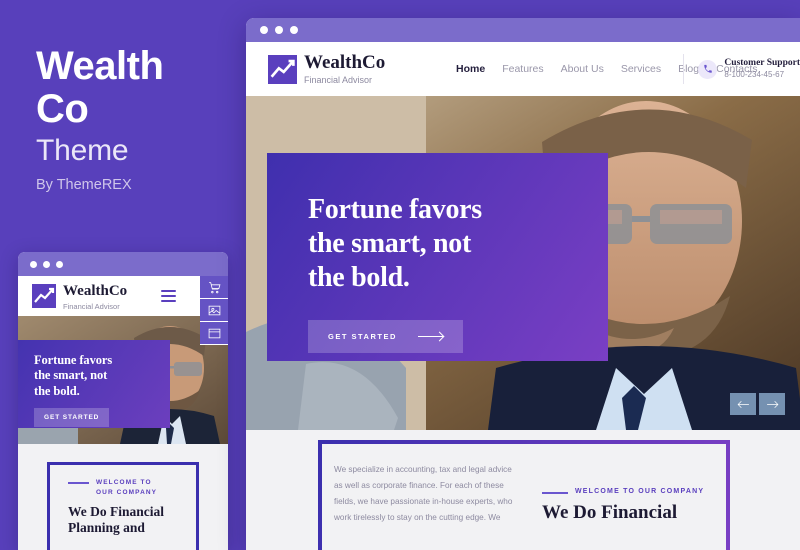  I want to click on nav-item-services: Services, so click(641, 69).